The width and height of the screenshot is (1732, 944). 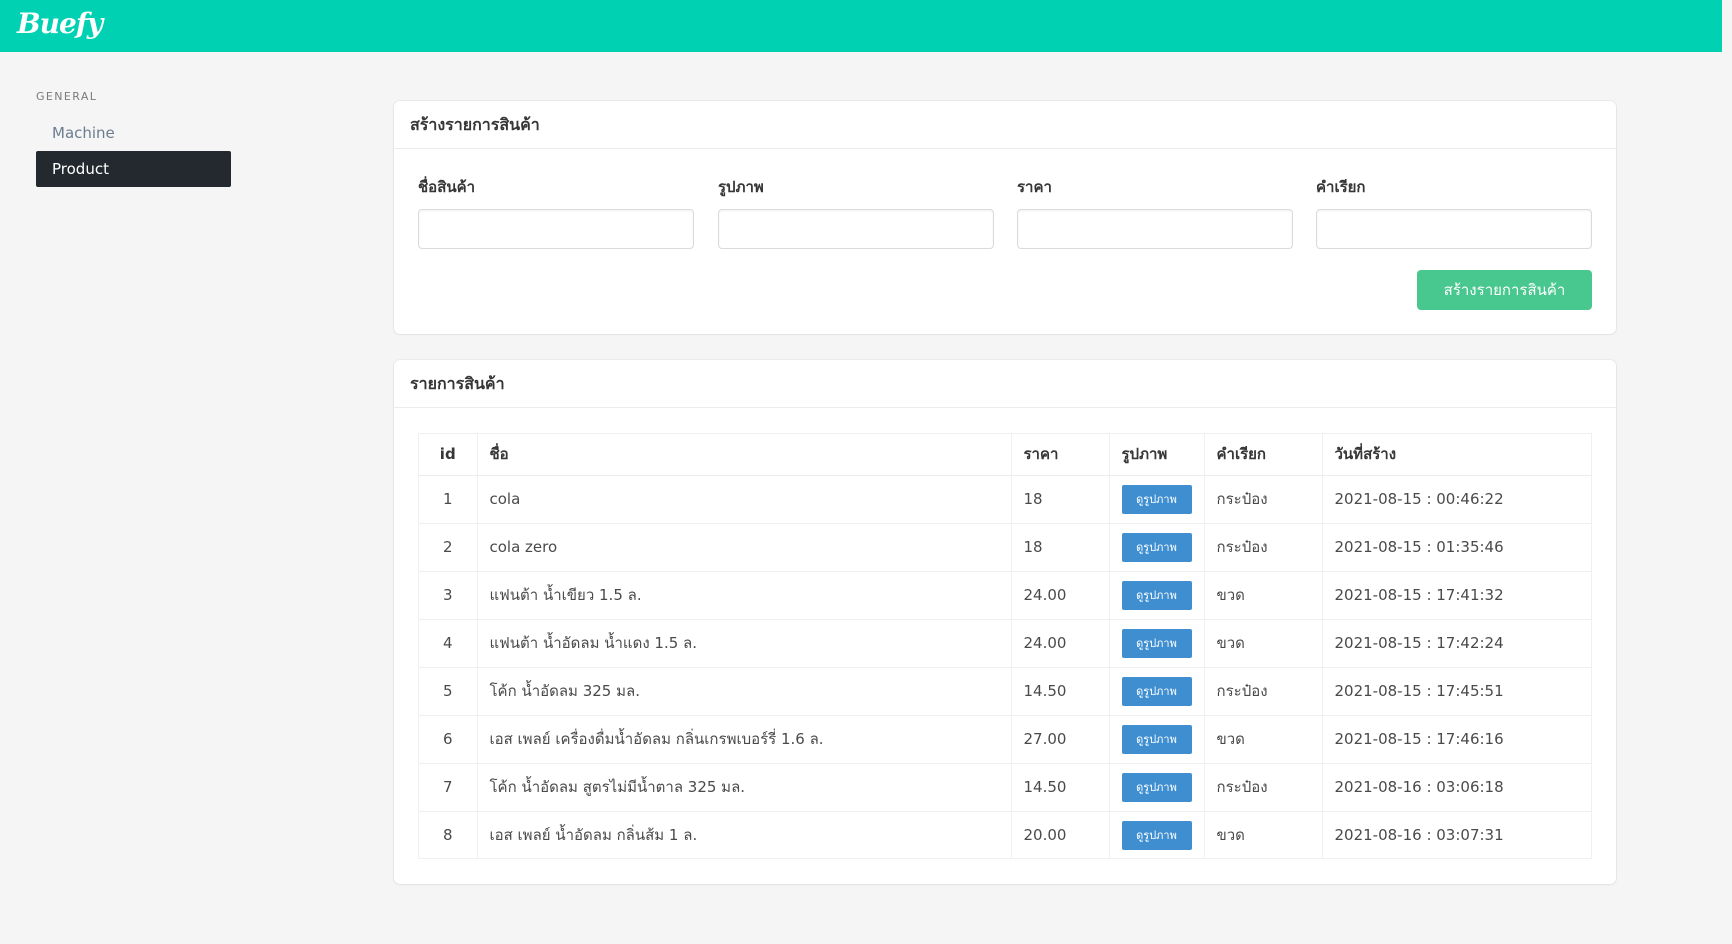 I want to click on sidebar: GENERAL Machine Product, so click(x=133, y=138).